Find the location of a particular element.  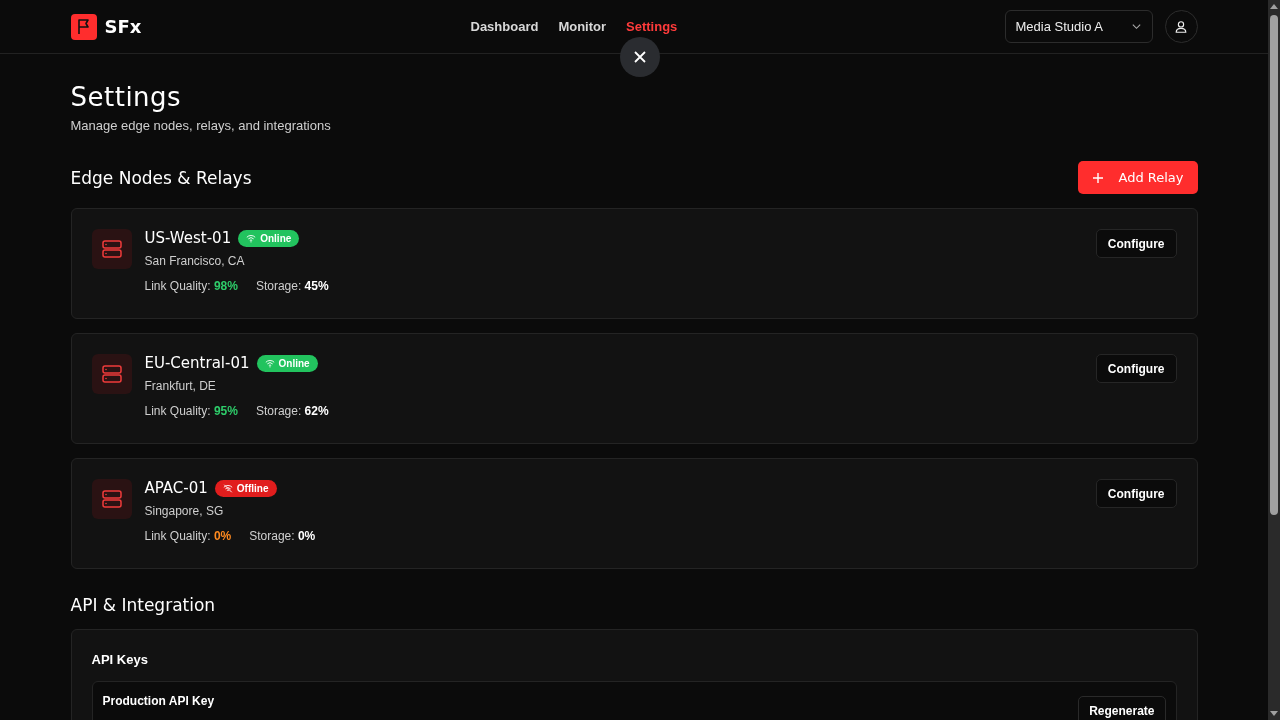

node-name: US-West-01 is located at coordinates (188, 238).